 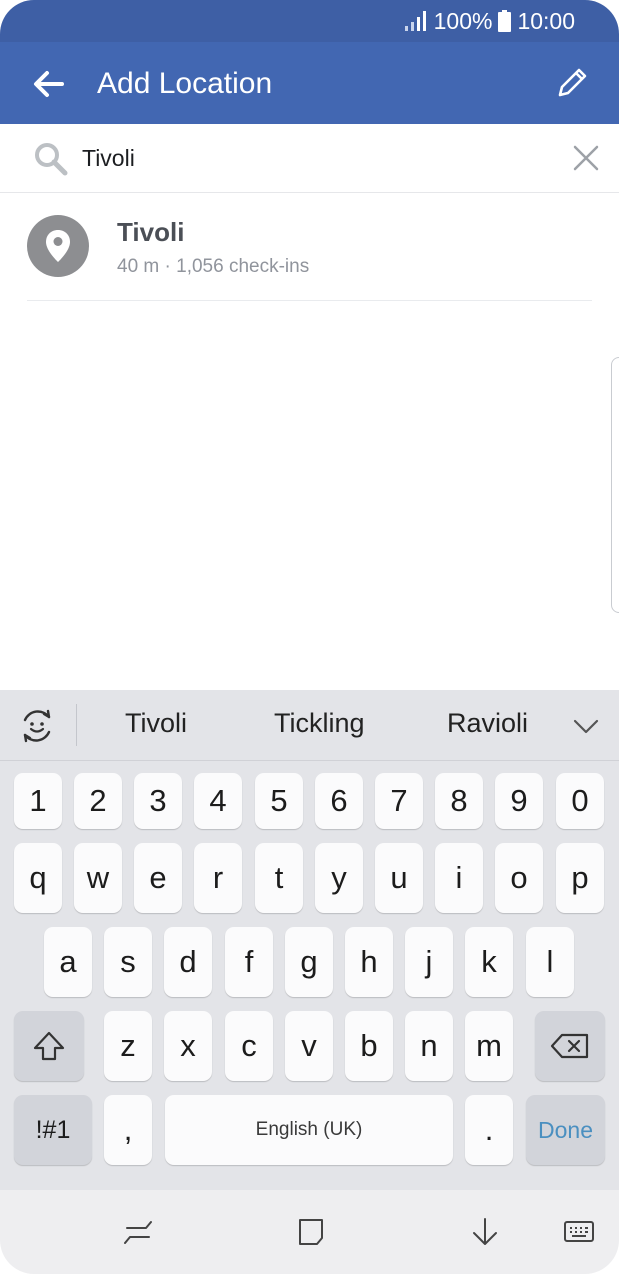 I want to click on key-n: n, so click(x=429, y=1046).